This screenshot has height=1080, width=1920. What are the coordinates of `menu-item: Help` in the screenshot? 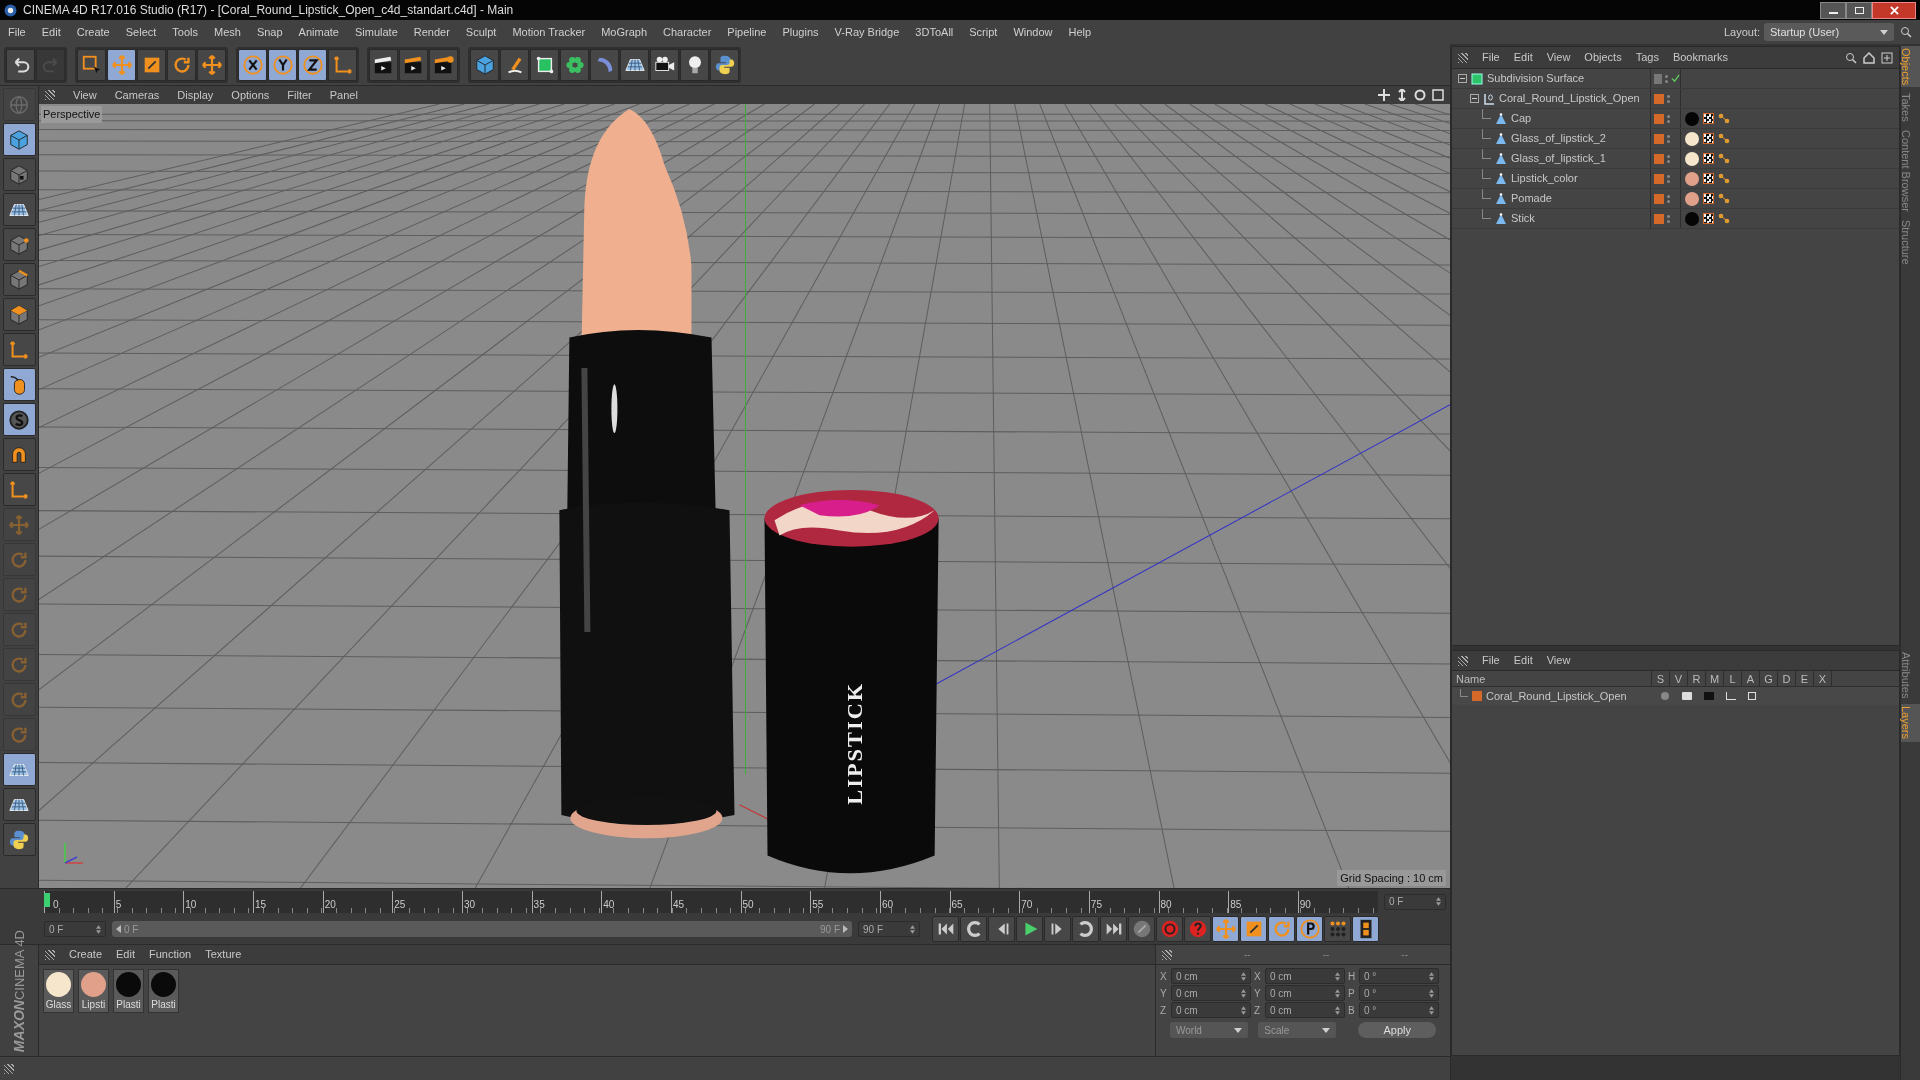 It's located at (1080, 32).